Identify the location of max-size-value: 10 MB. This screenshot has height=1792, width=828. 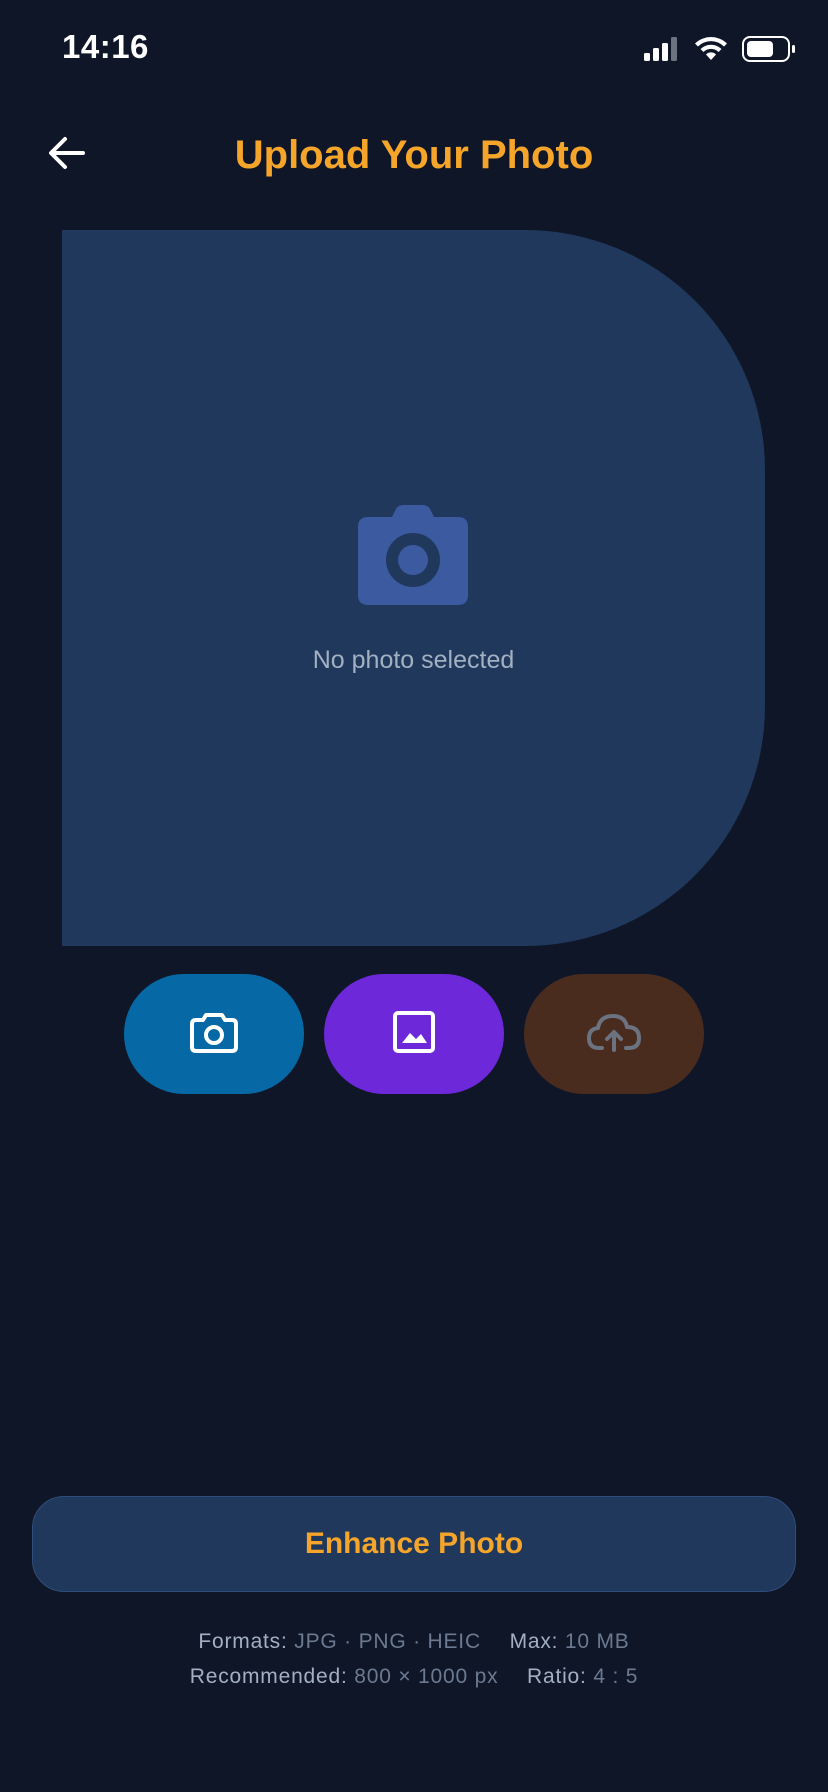
(597, 1641).